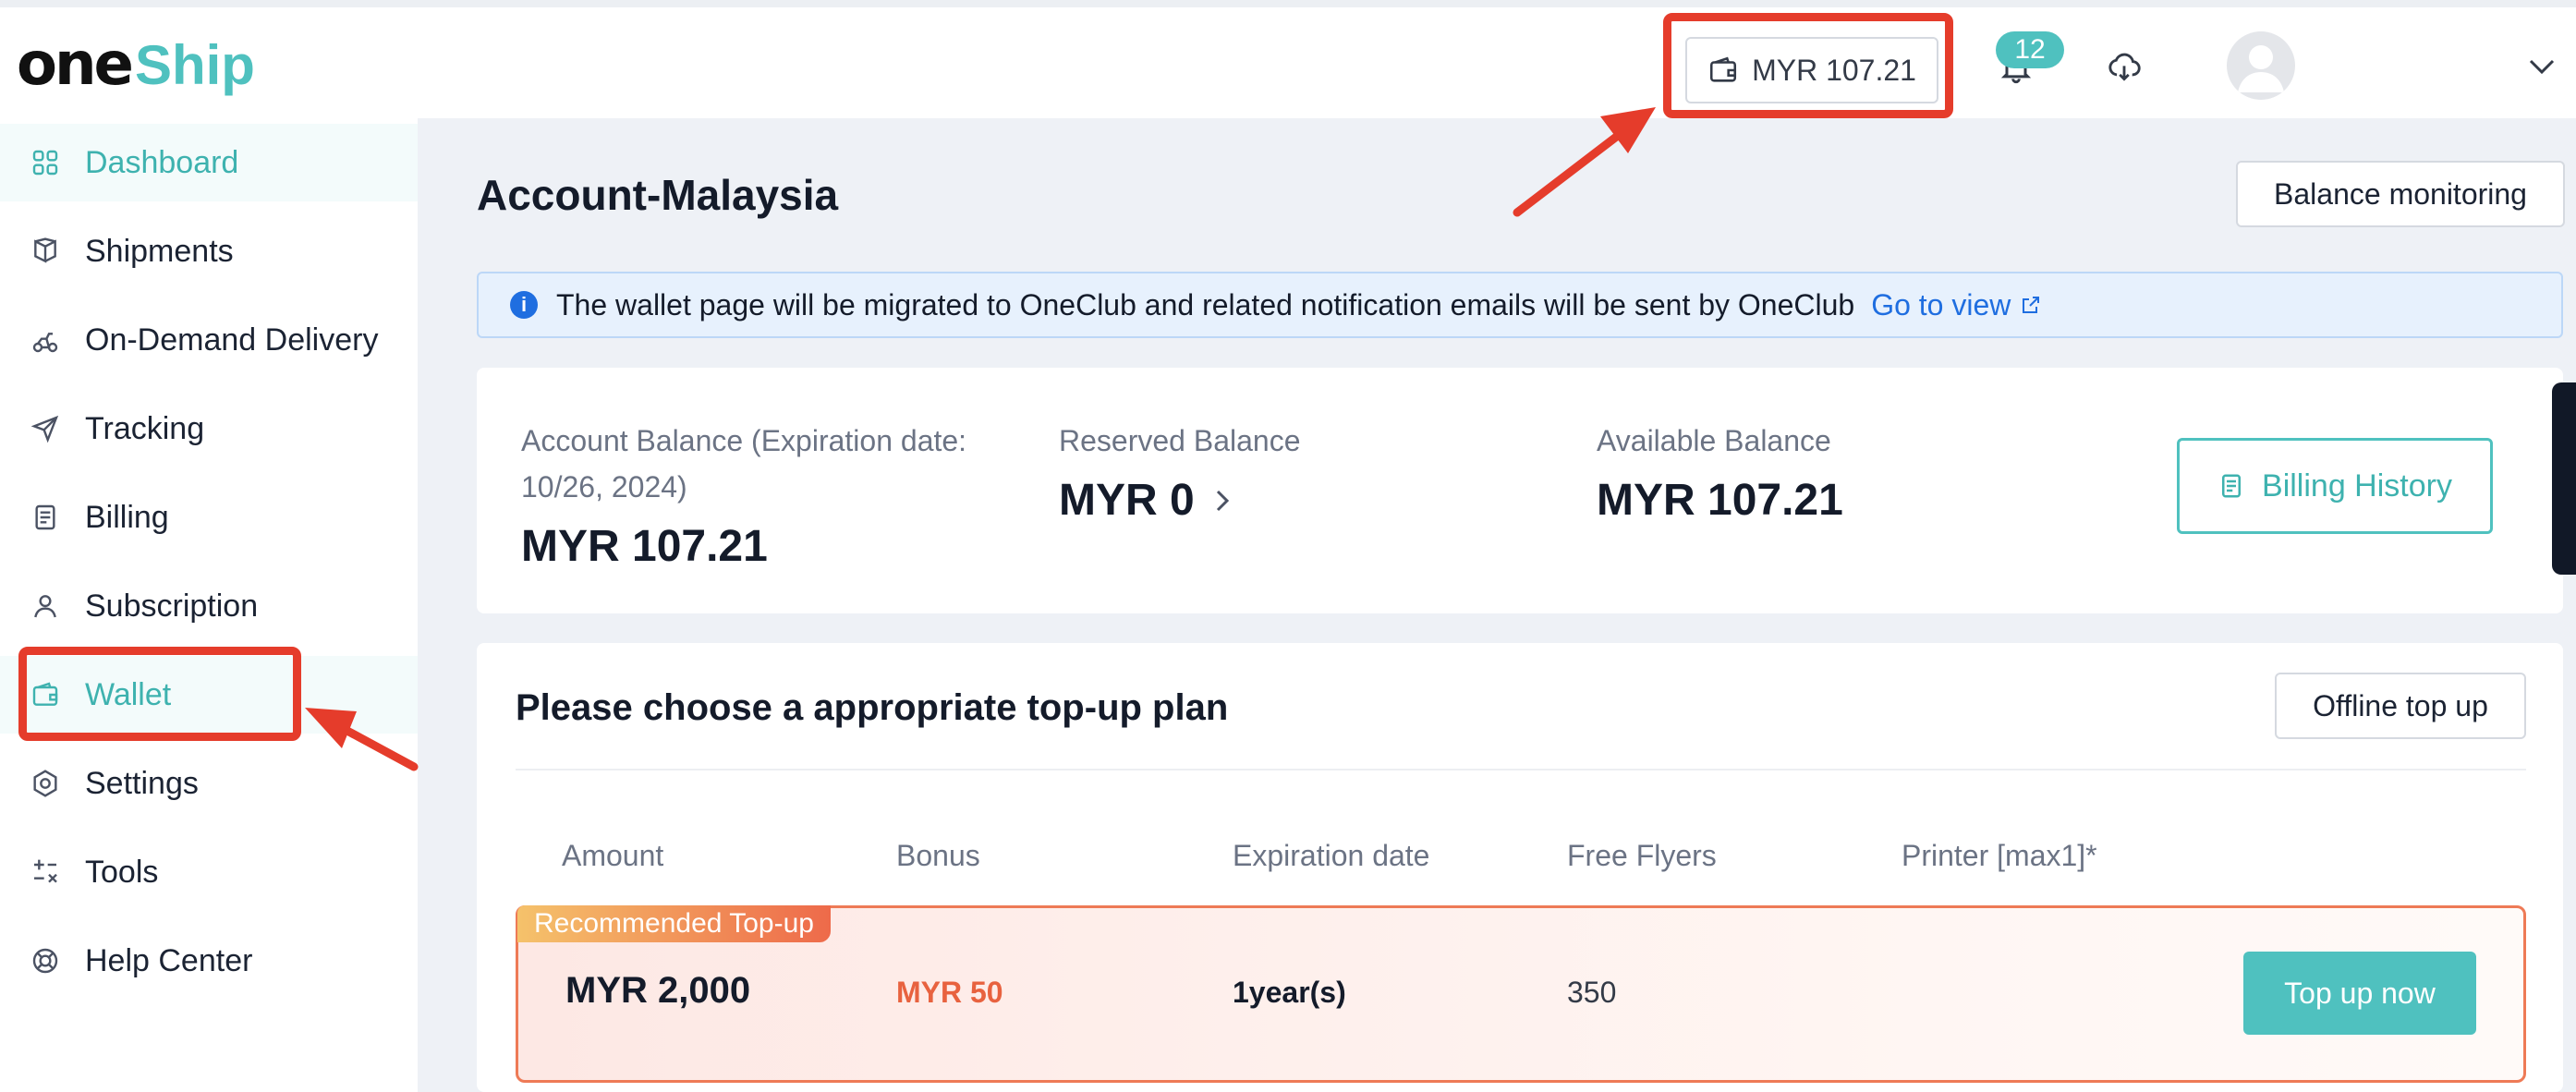 The height and width of the screenshot is (1092, 2576). What do you see at coordinates (1999, 855) in the screenshot?
I see `column-header-printer: Printer [max1]*` at bounding box center [1999, 855].